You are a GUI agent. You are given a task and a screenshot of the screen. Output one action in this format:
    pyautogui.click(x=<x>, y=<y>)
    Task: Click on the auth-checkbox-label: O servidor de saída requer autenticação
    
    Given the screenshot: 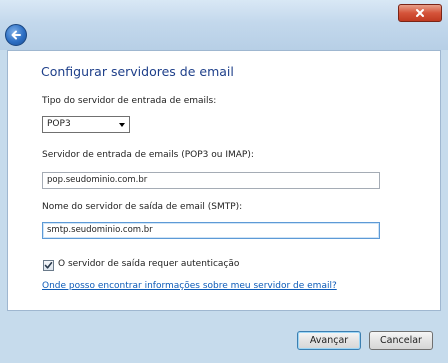 What is the action you would take?
    pyautogui.click(x=148, y=264)
    